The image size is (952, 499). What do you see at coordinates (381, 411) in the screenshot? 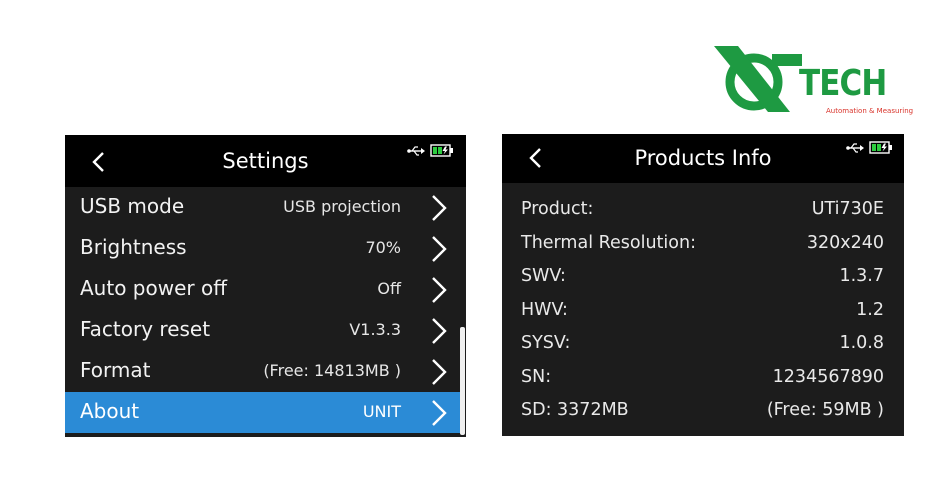
I see `menu-item-value: UNIT` at bounding box center [381, 411].